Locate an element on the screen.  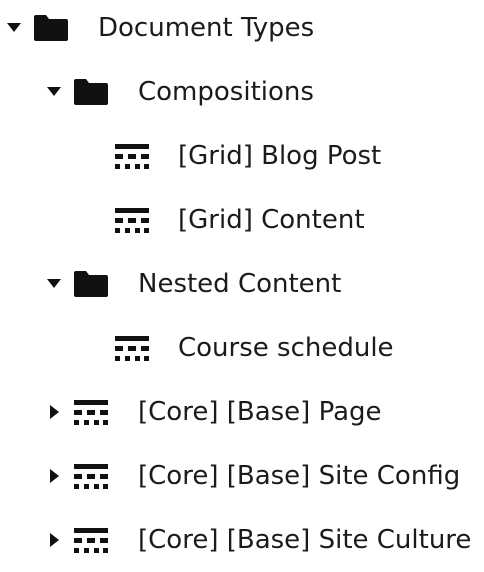
tree-node-grid-blog-post: [Grid] Blog Post is located at coordinates (242, 156).